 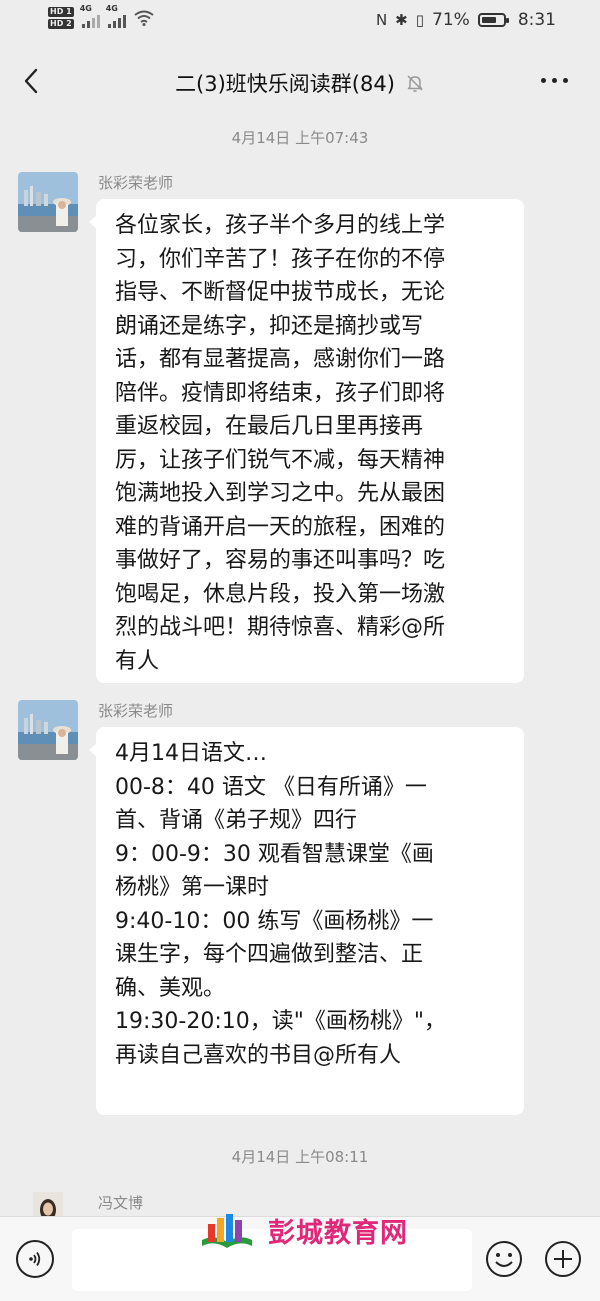 What do you see at coordinates (451, 20) in the screenshot?
I see `battery-percent: 71%` at bounding box center [451, 20].